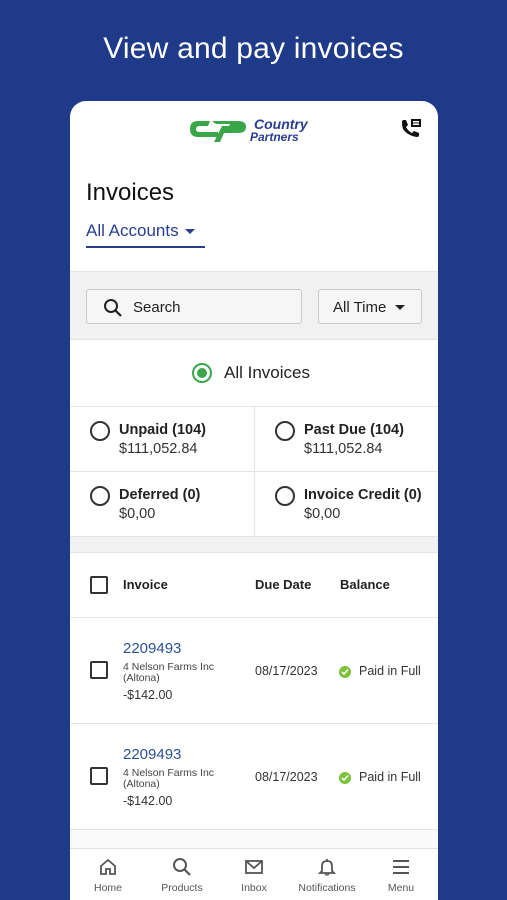 The image size is (507, 900). I want to click on nav-menu: Menu, so click(401, 874).